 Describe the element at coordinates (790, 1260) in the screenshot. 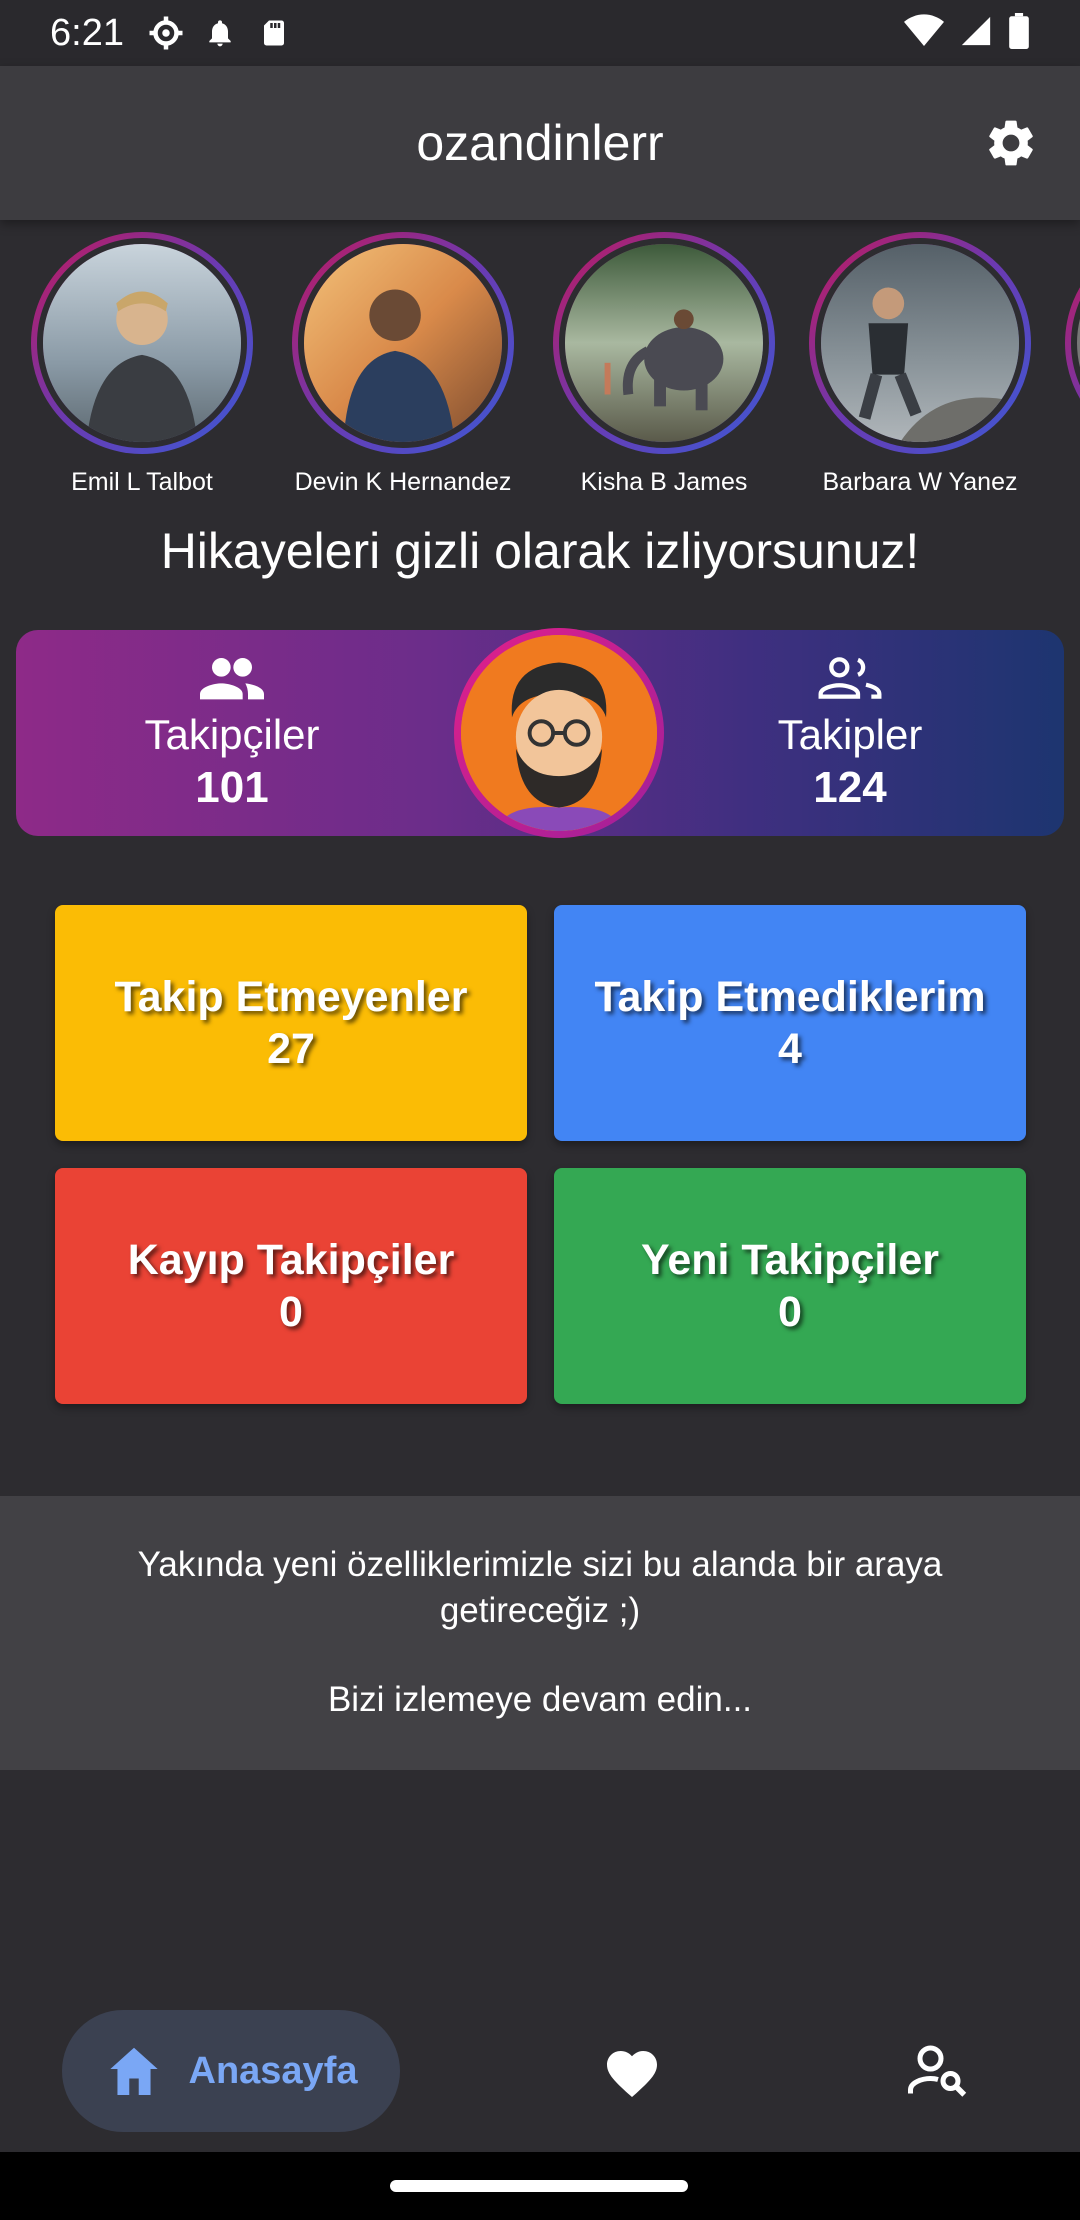

I see `tile-title: Yeni Takipçiler` at that location.